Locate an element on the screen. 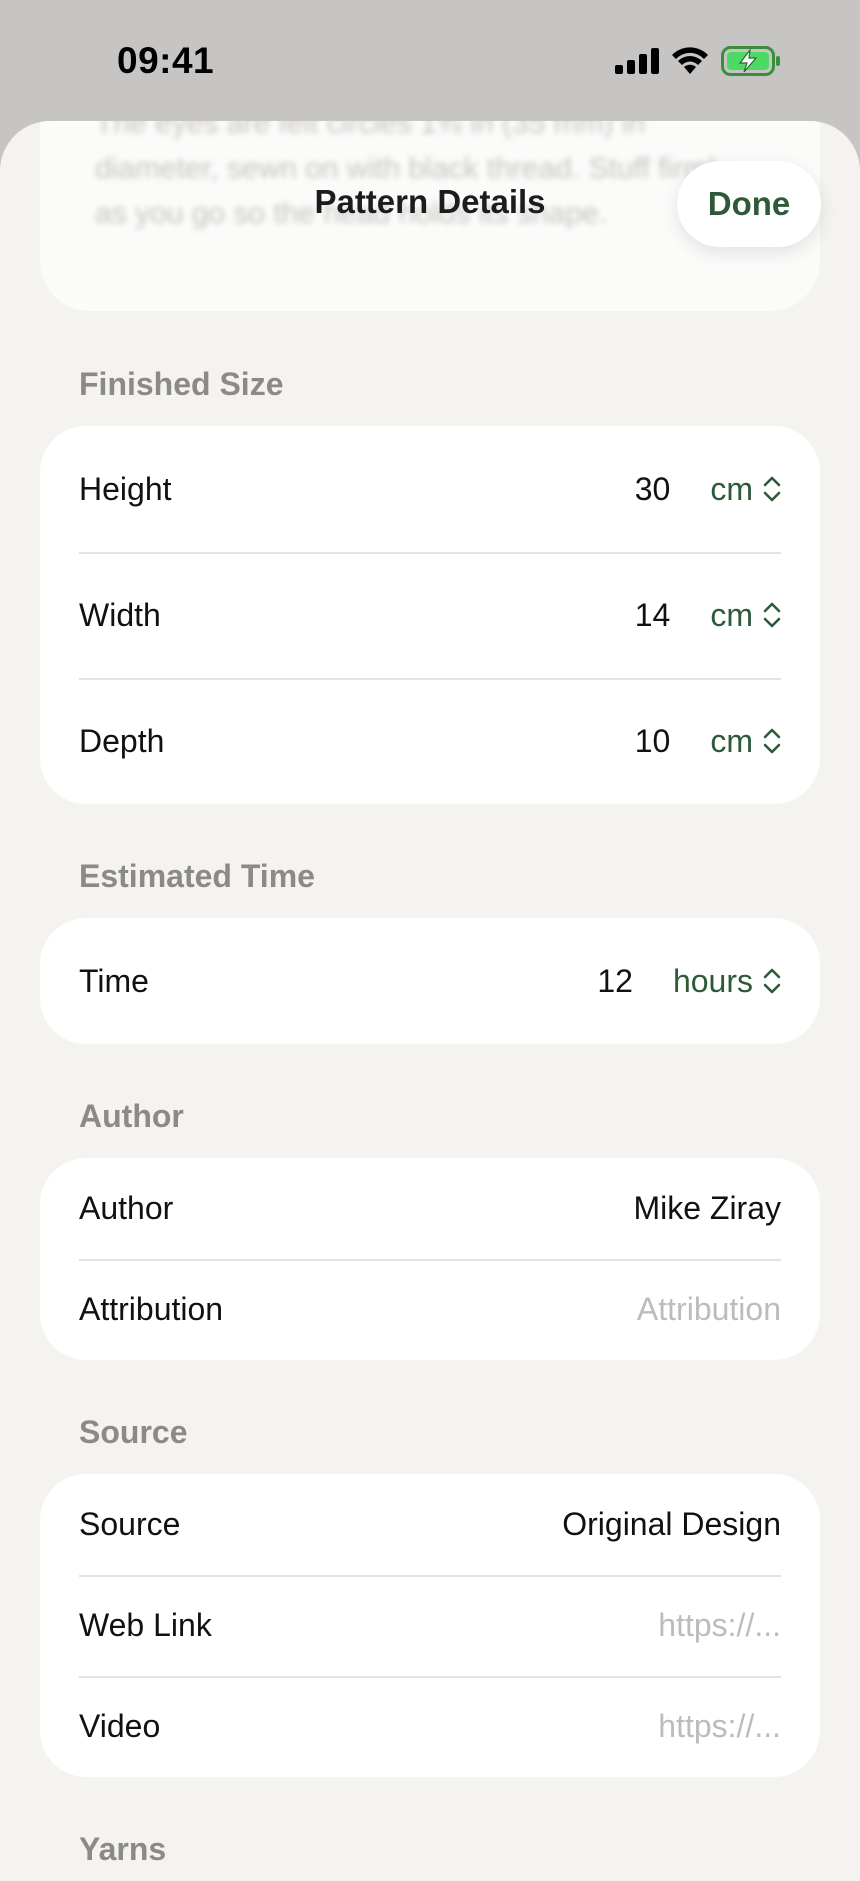 Image resolution: width=860 pixels, height=1881 pixels. width-unit-picker: cm is located at coordinates (745, 615).